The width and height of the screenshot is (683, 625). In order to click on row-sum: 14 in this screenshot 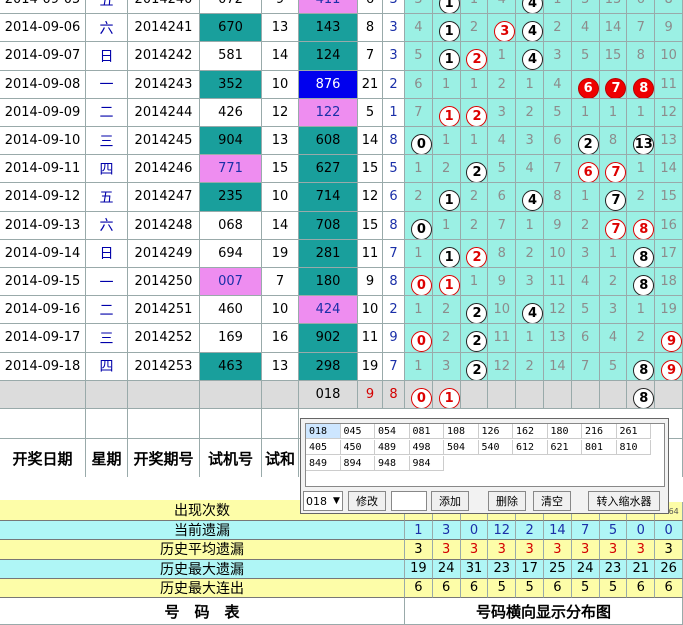, I will do `click(370, 141)`.